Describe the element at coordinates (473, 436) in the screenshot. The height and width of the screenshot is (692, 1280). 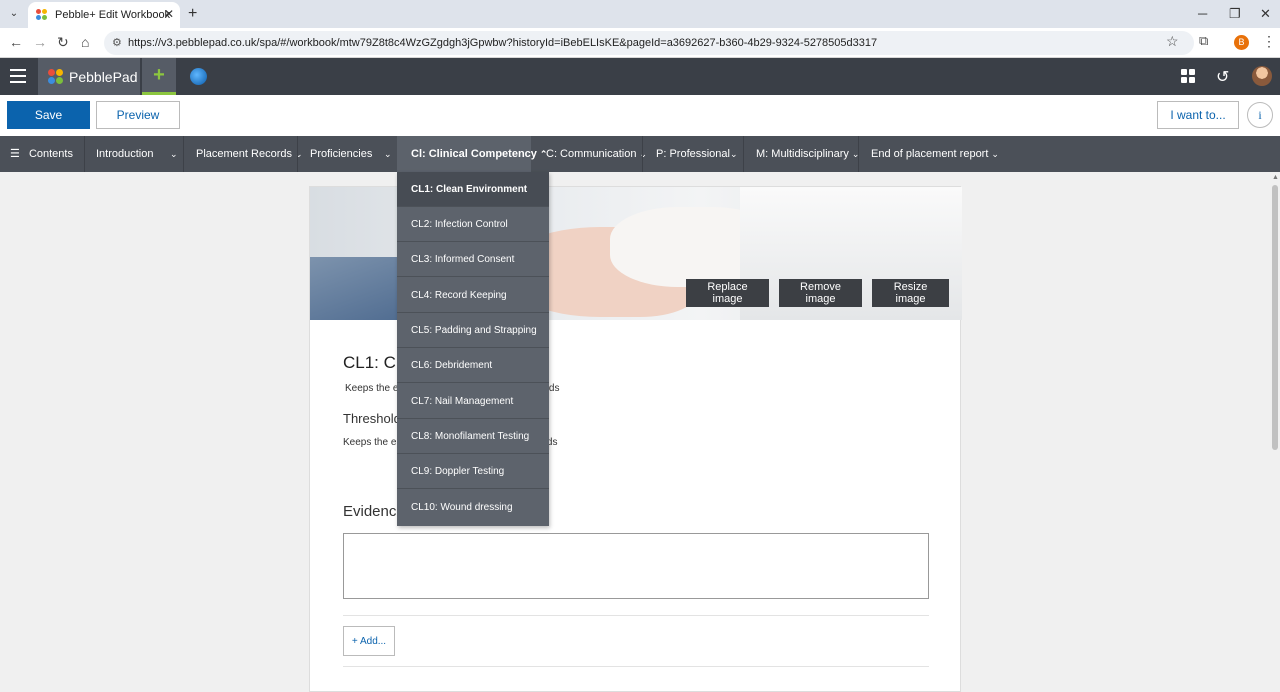
I see `menu-item-cl8: CL8: Monofilament Testing` at that location.